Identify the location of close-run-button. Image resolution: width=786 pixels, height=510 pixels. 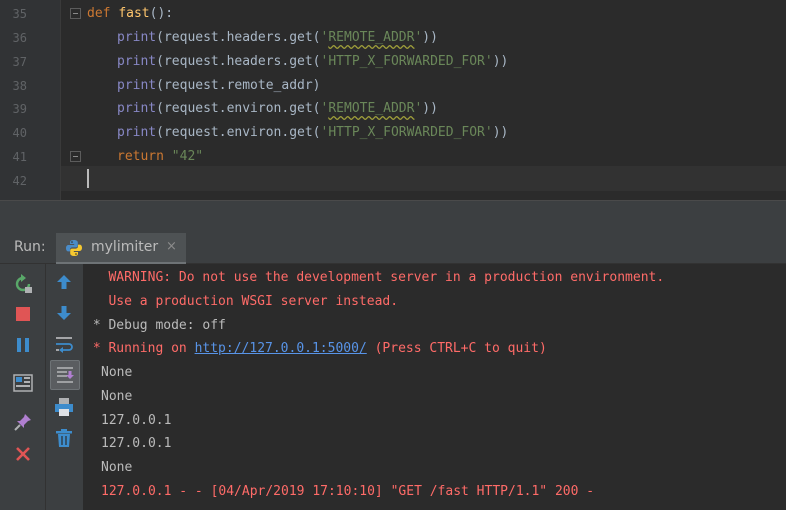
(23, 454).